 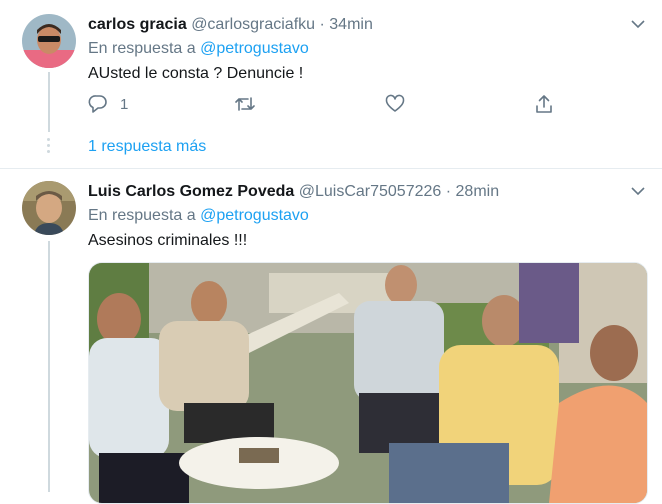 I want to click on reply-button: 1, so click(x=108, y=104).